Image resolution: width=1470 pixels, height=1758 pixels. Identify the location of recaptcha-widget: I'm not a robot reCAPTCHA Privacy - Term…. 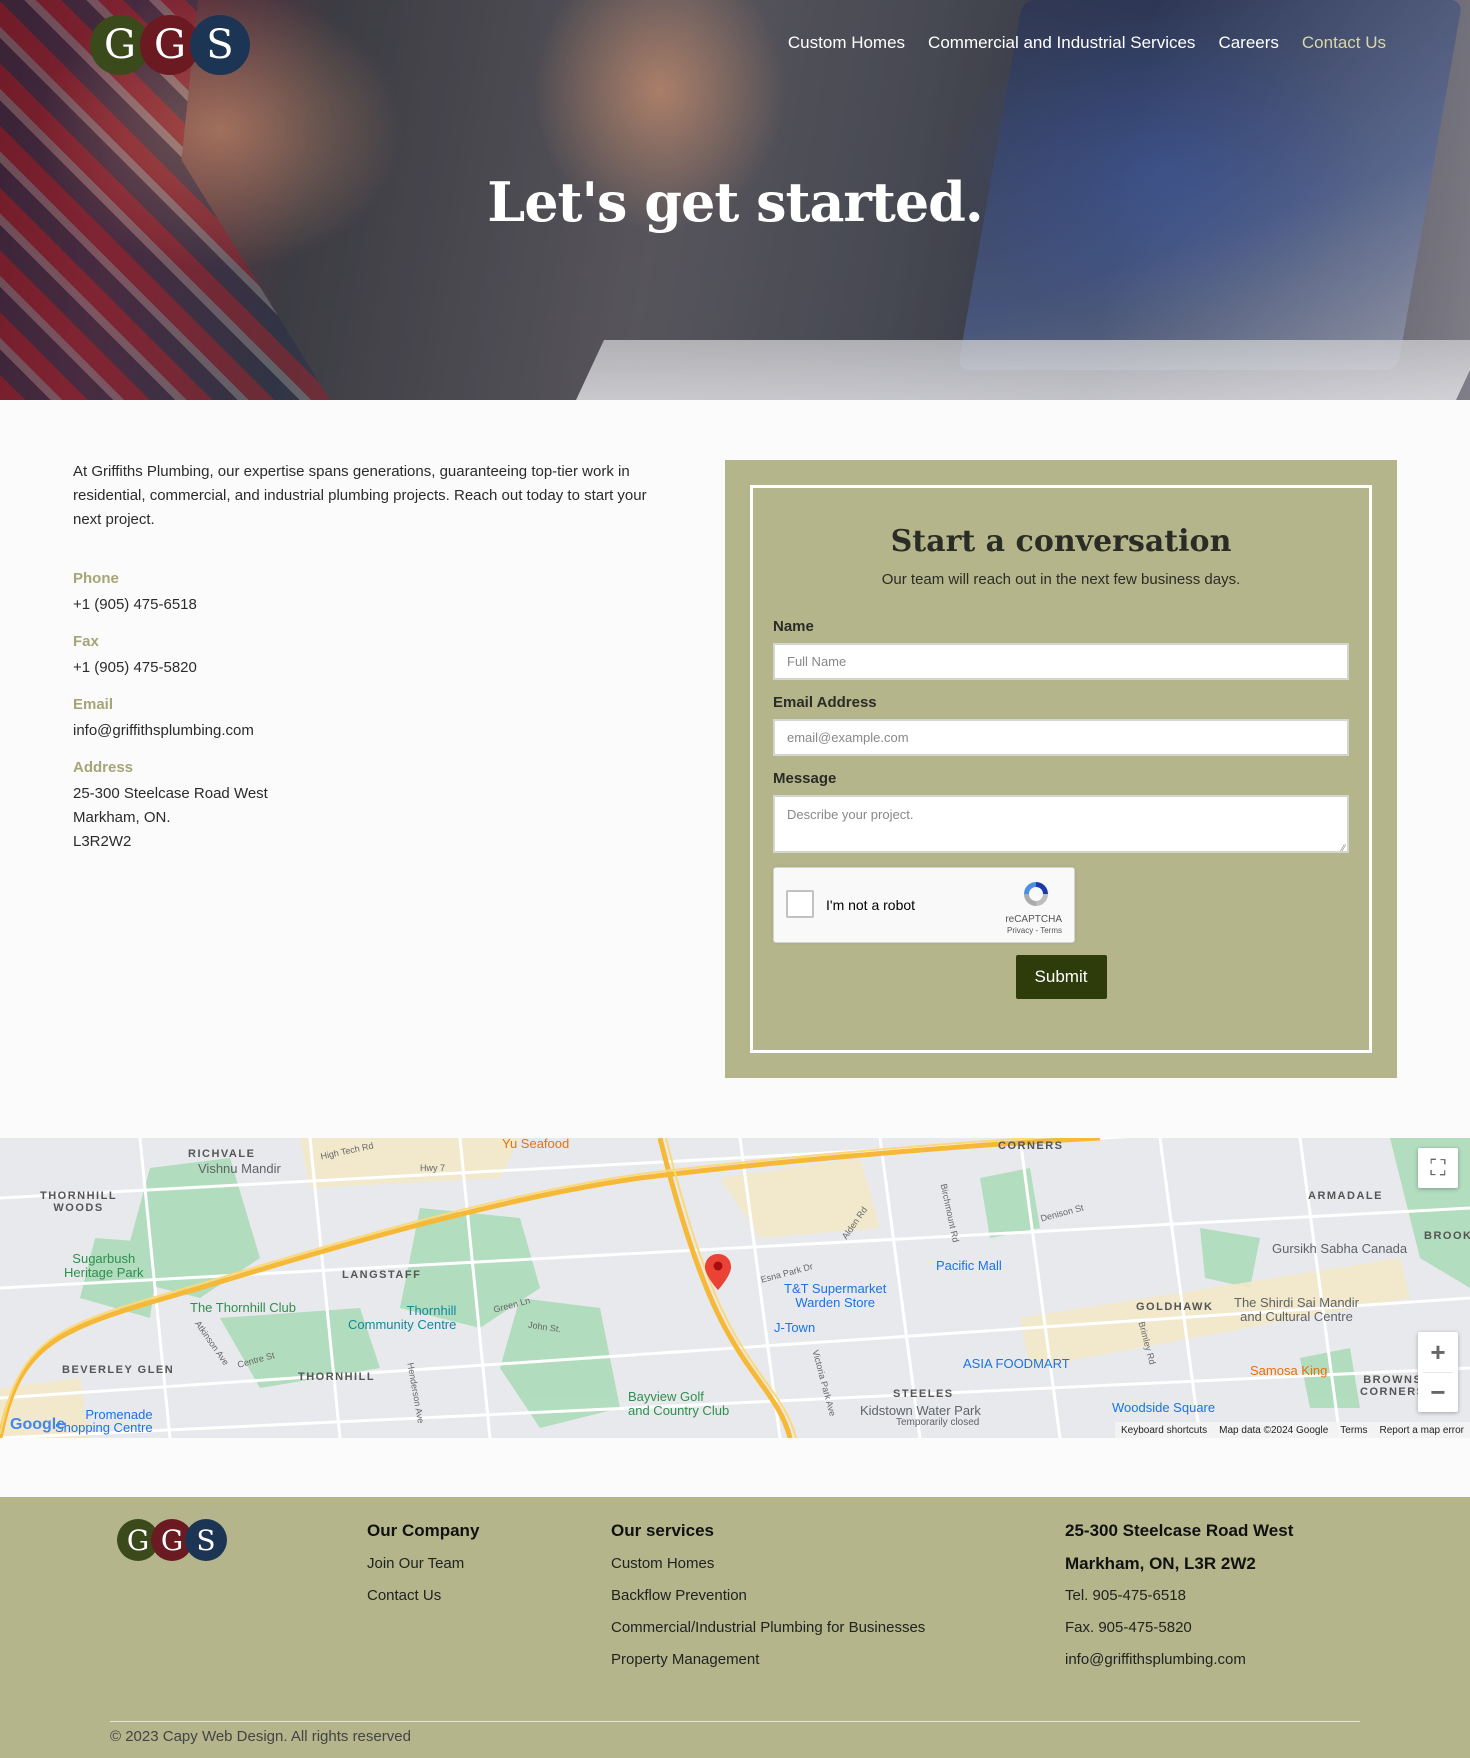
(924, 905).